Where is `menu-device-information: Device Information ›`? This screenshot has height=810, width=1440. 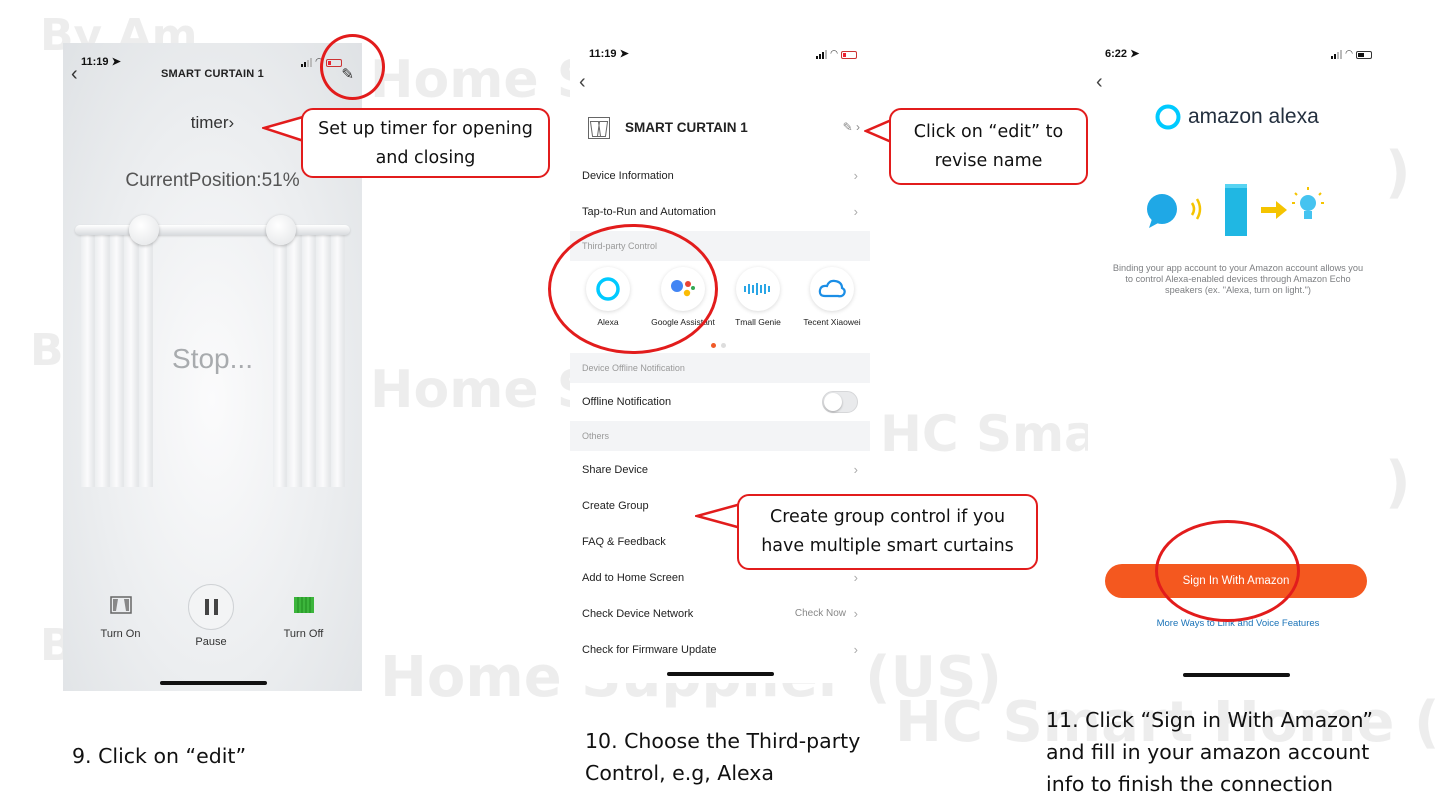 menu-device-information: Device Information › is located at coordinates (720, 176).